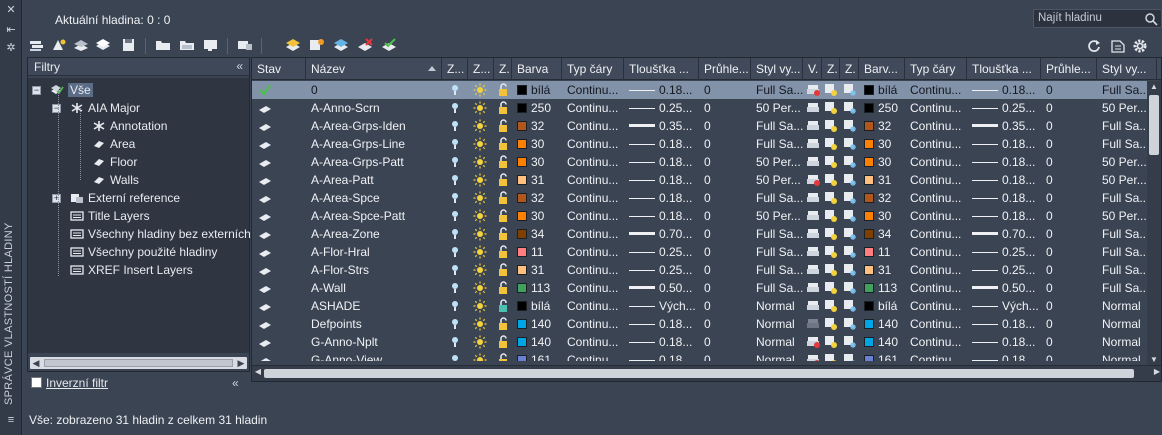 The width and height of the screenshot is (1162, 435). Describe the element at coordinates (374, 216) in the screenshot. I see `layer-name: A-Area-Spce-Patt` at that location.